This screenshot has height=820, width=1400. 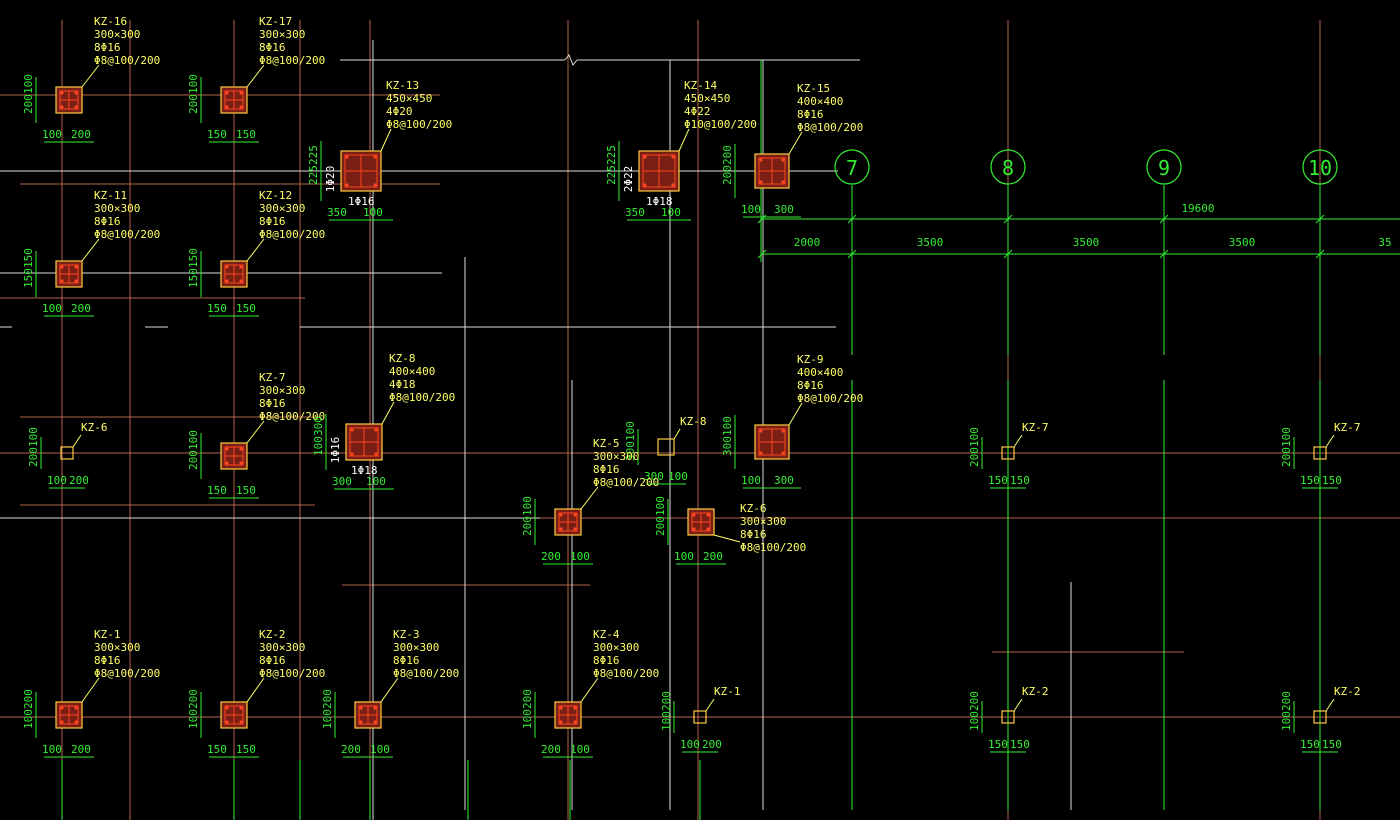 What do you see at coordinates (402, 85) in the screenshot?
I see `column-mark: KZ-13` at bounding box center [402, 85].